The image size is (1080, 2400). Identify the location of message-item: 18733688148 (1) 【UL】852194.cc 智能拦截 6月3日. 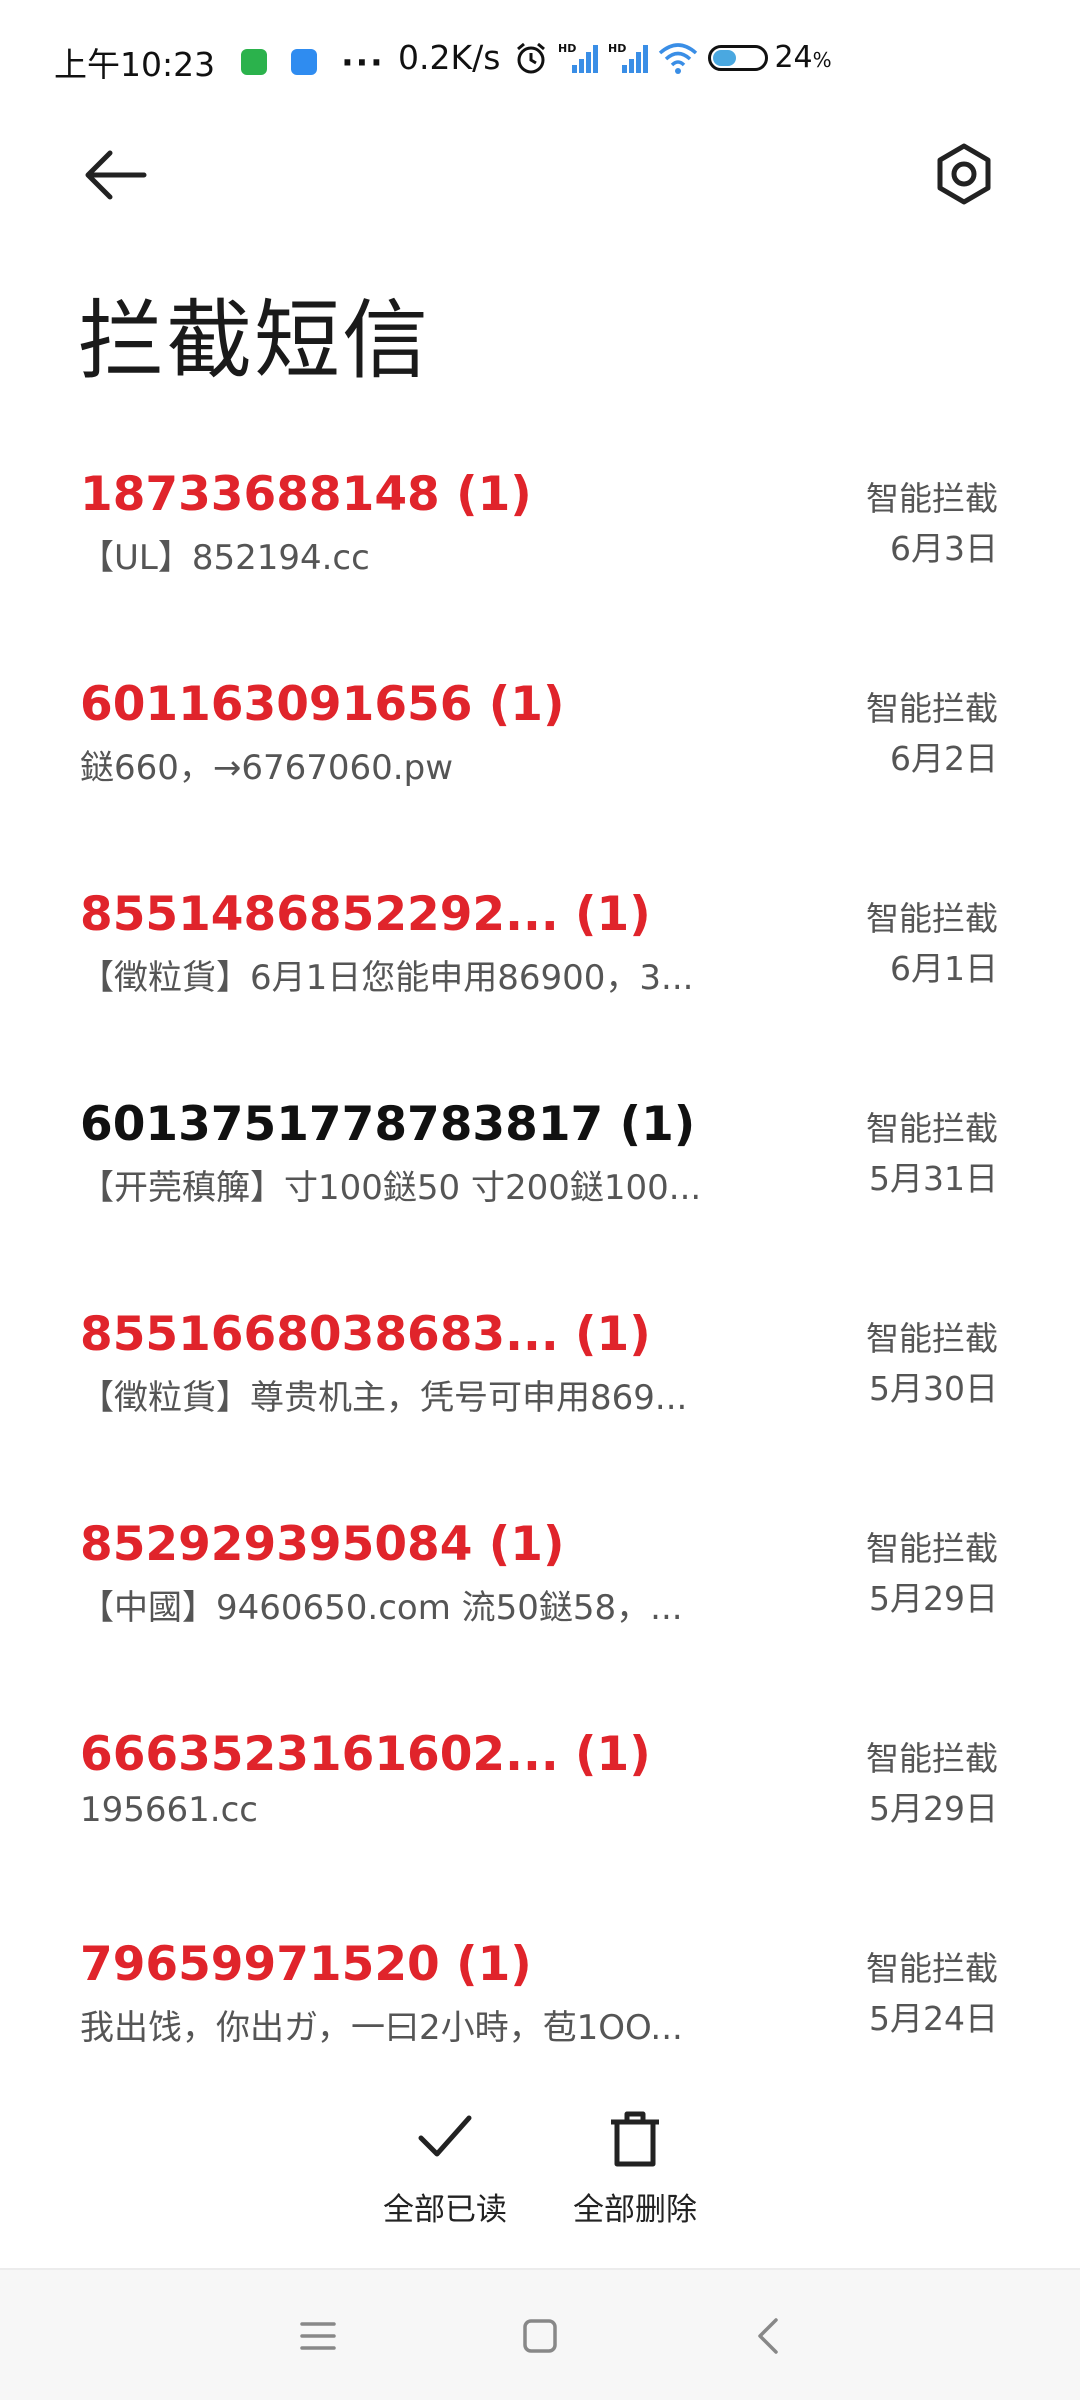
(540, 525).